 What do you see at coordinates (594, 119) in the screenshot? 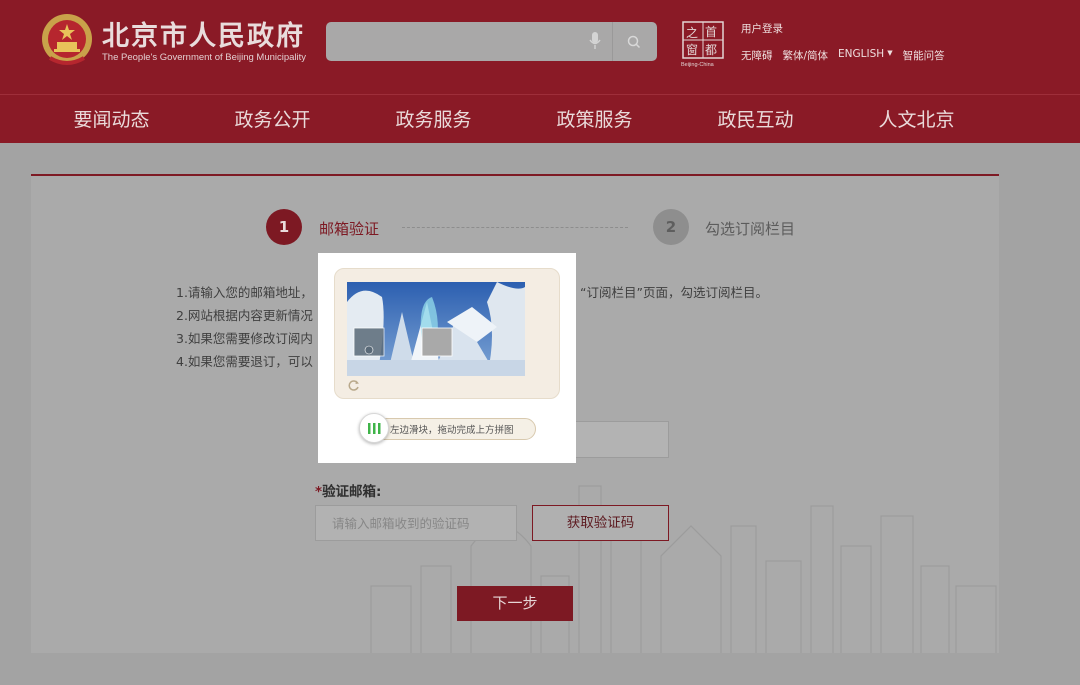
I see `nav-item-policy-services: 政策服务` at bounding box center [594, 119].